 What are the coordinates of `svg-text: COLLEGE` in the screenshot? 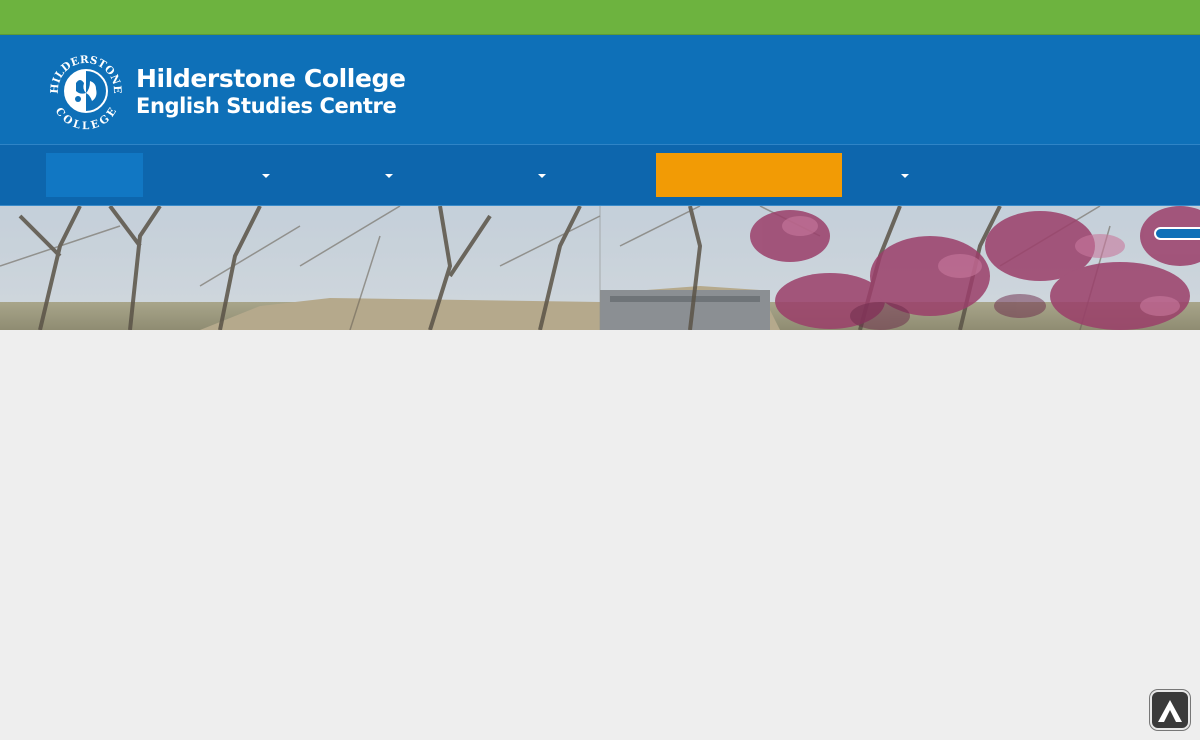 It's located at (86, 118).